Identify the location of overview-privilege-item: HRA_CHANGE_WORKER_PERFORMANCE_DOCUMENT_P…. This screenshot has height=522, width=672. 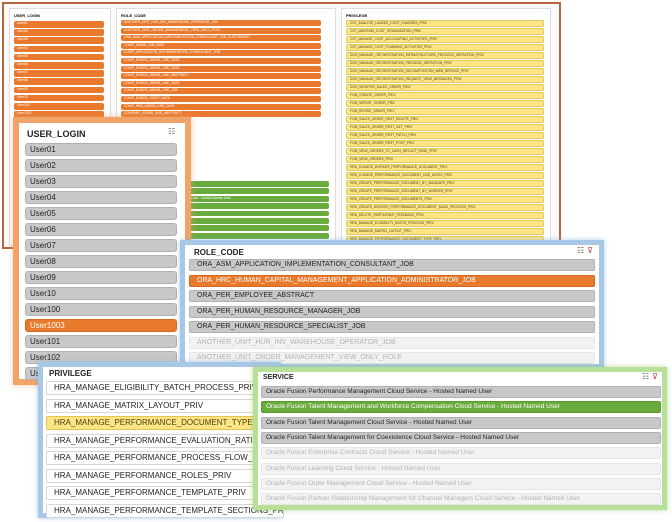
(445, 167).